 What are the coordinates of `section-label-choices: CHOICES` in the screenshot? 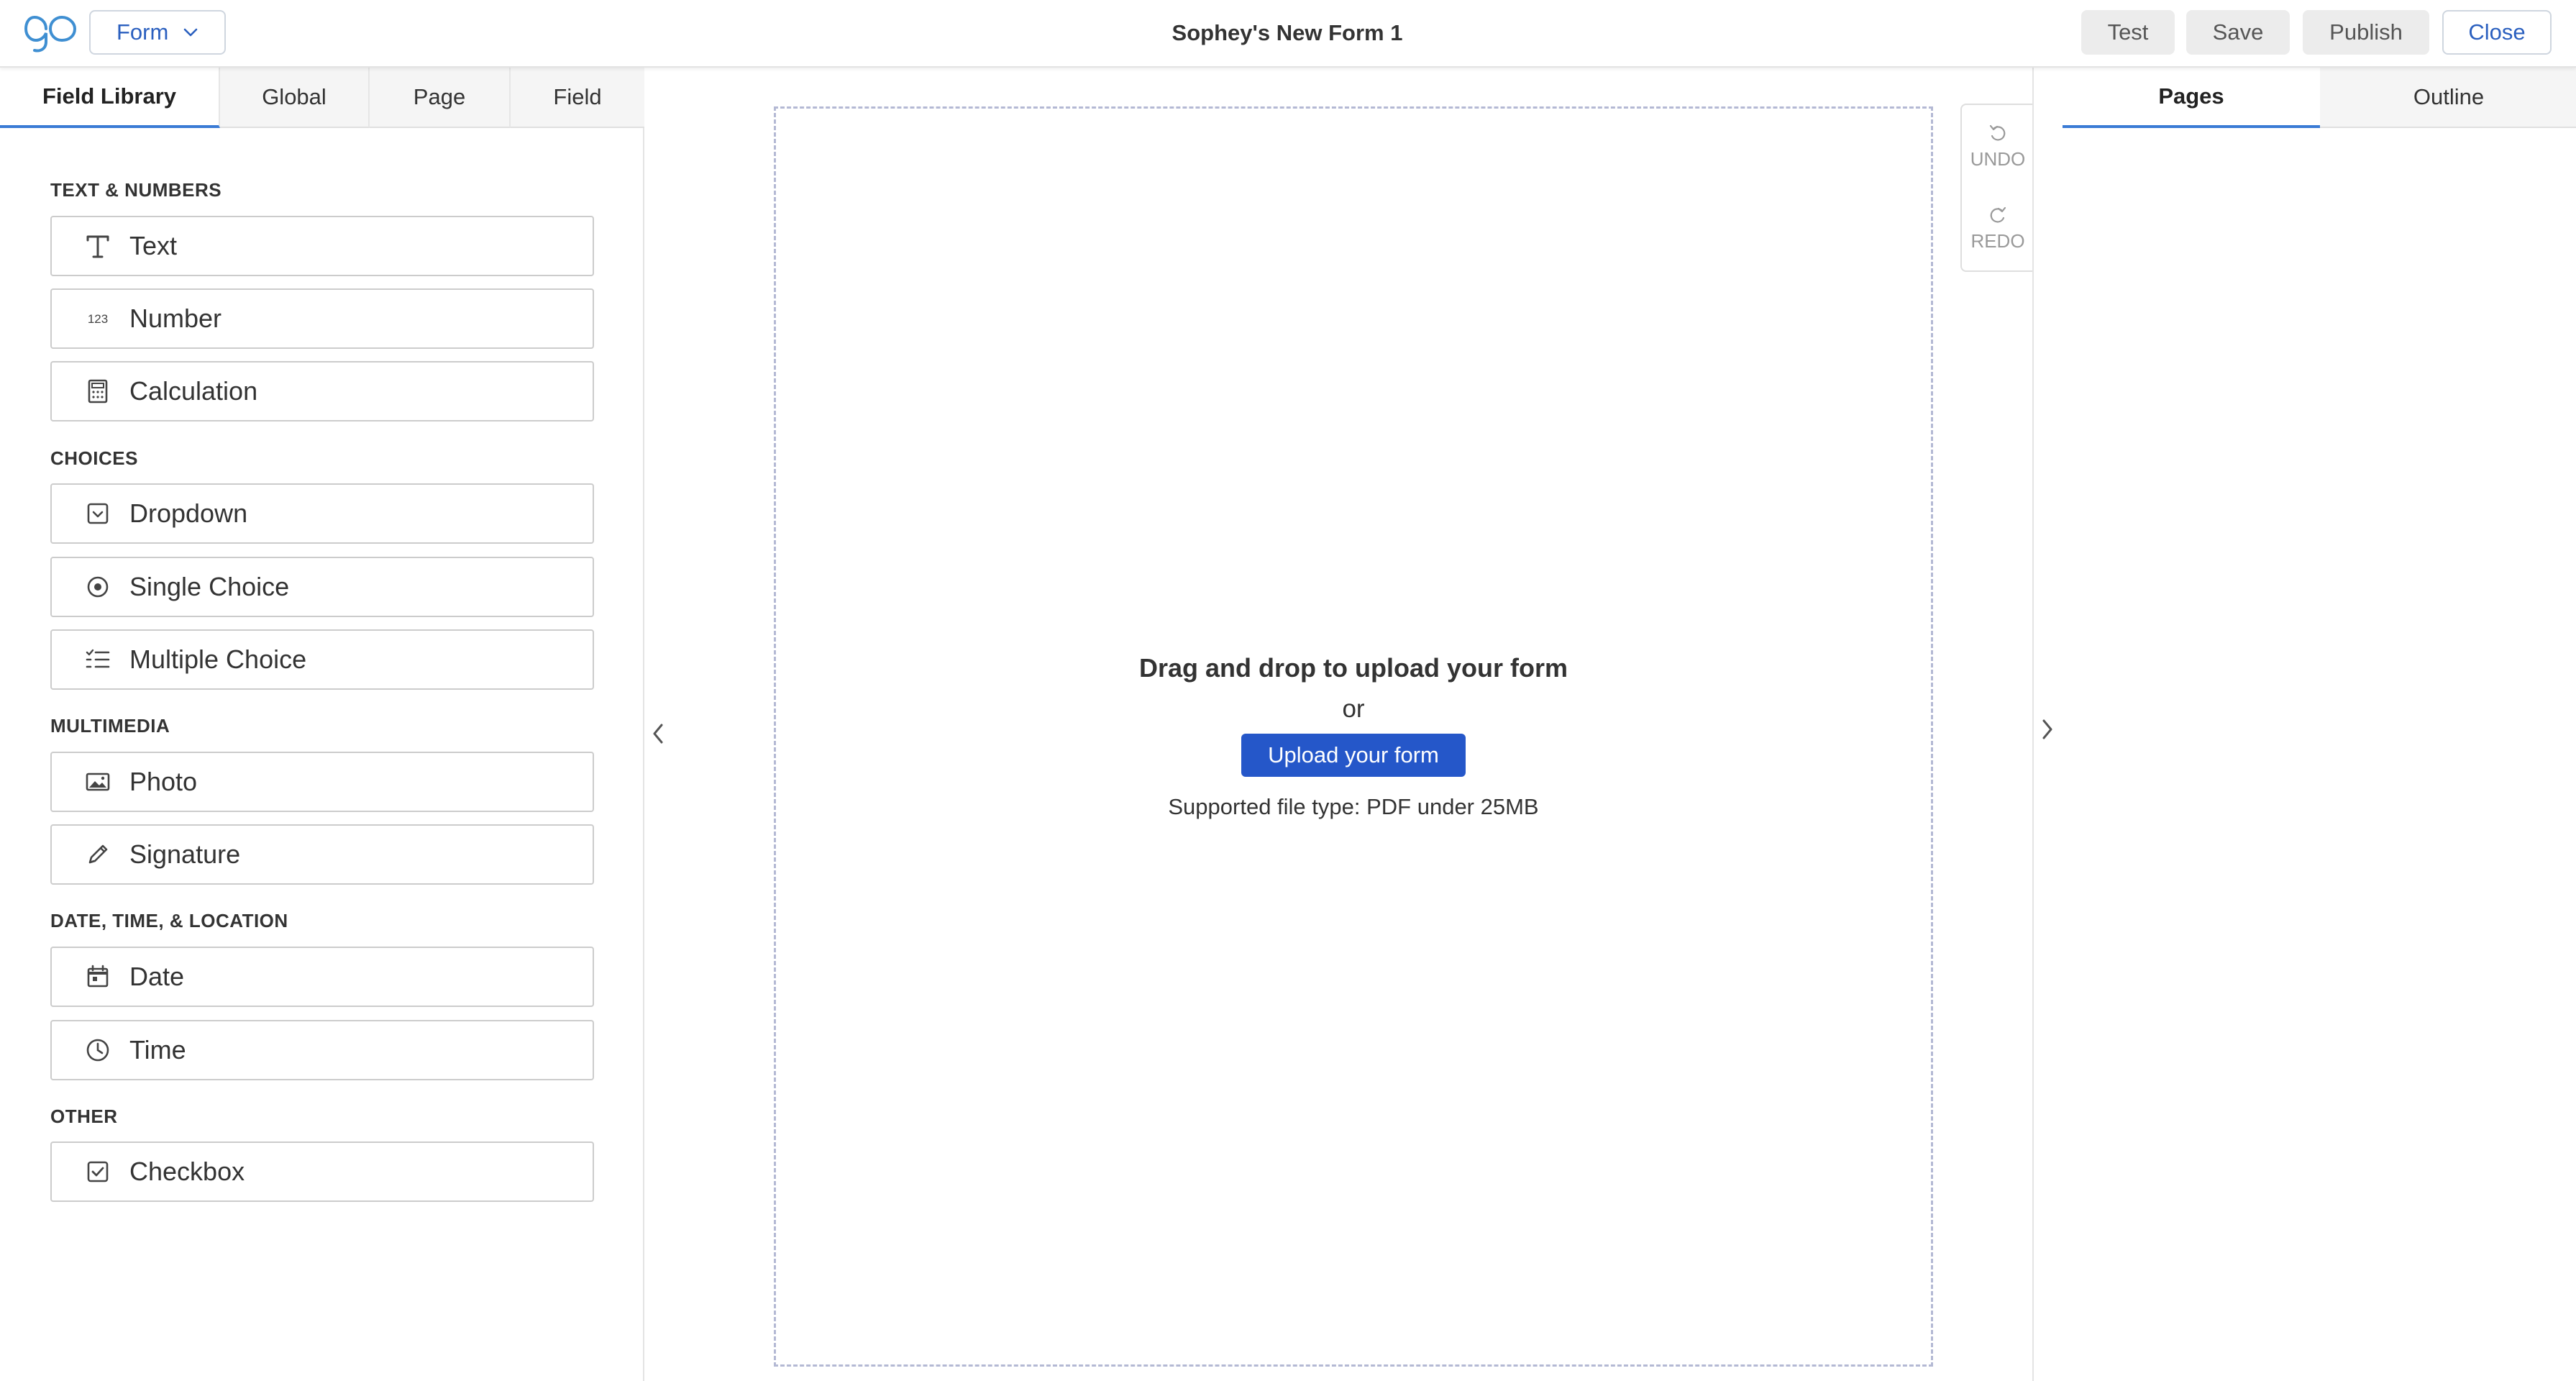 It's located at (94, 458).